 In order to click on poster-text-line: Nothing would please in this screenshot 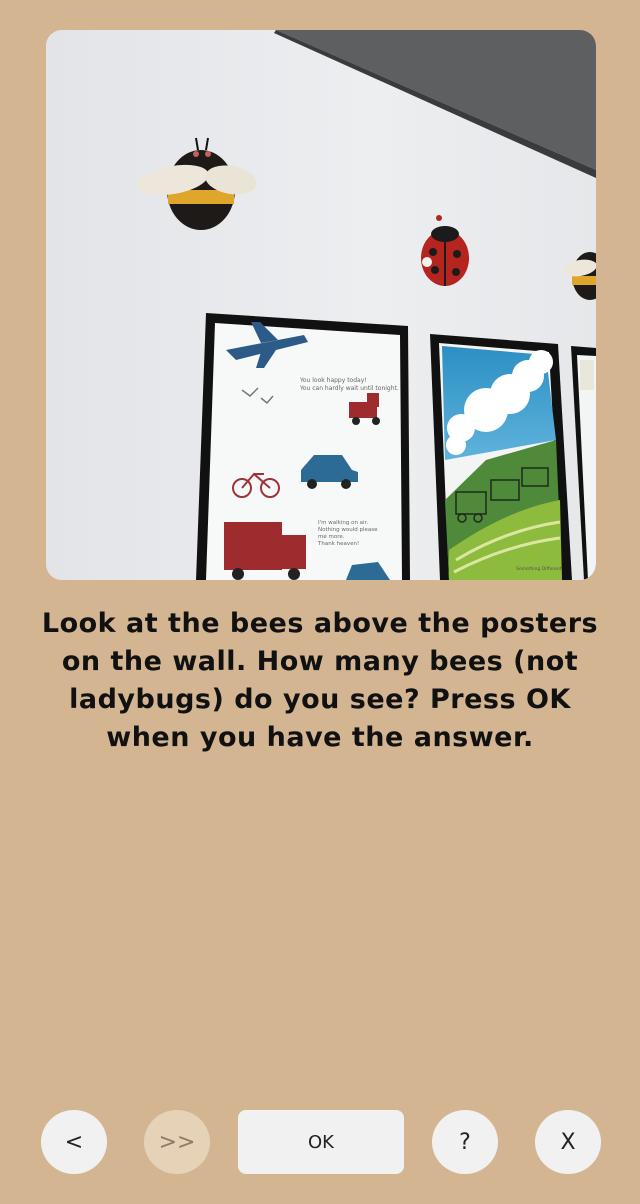, I will do `click(348, 530)`.